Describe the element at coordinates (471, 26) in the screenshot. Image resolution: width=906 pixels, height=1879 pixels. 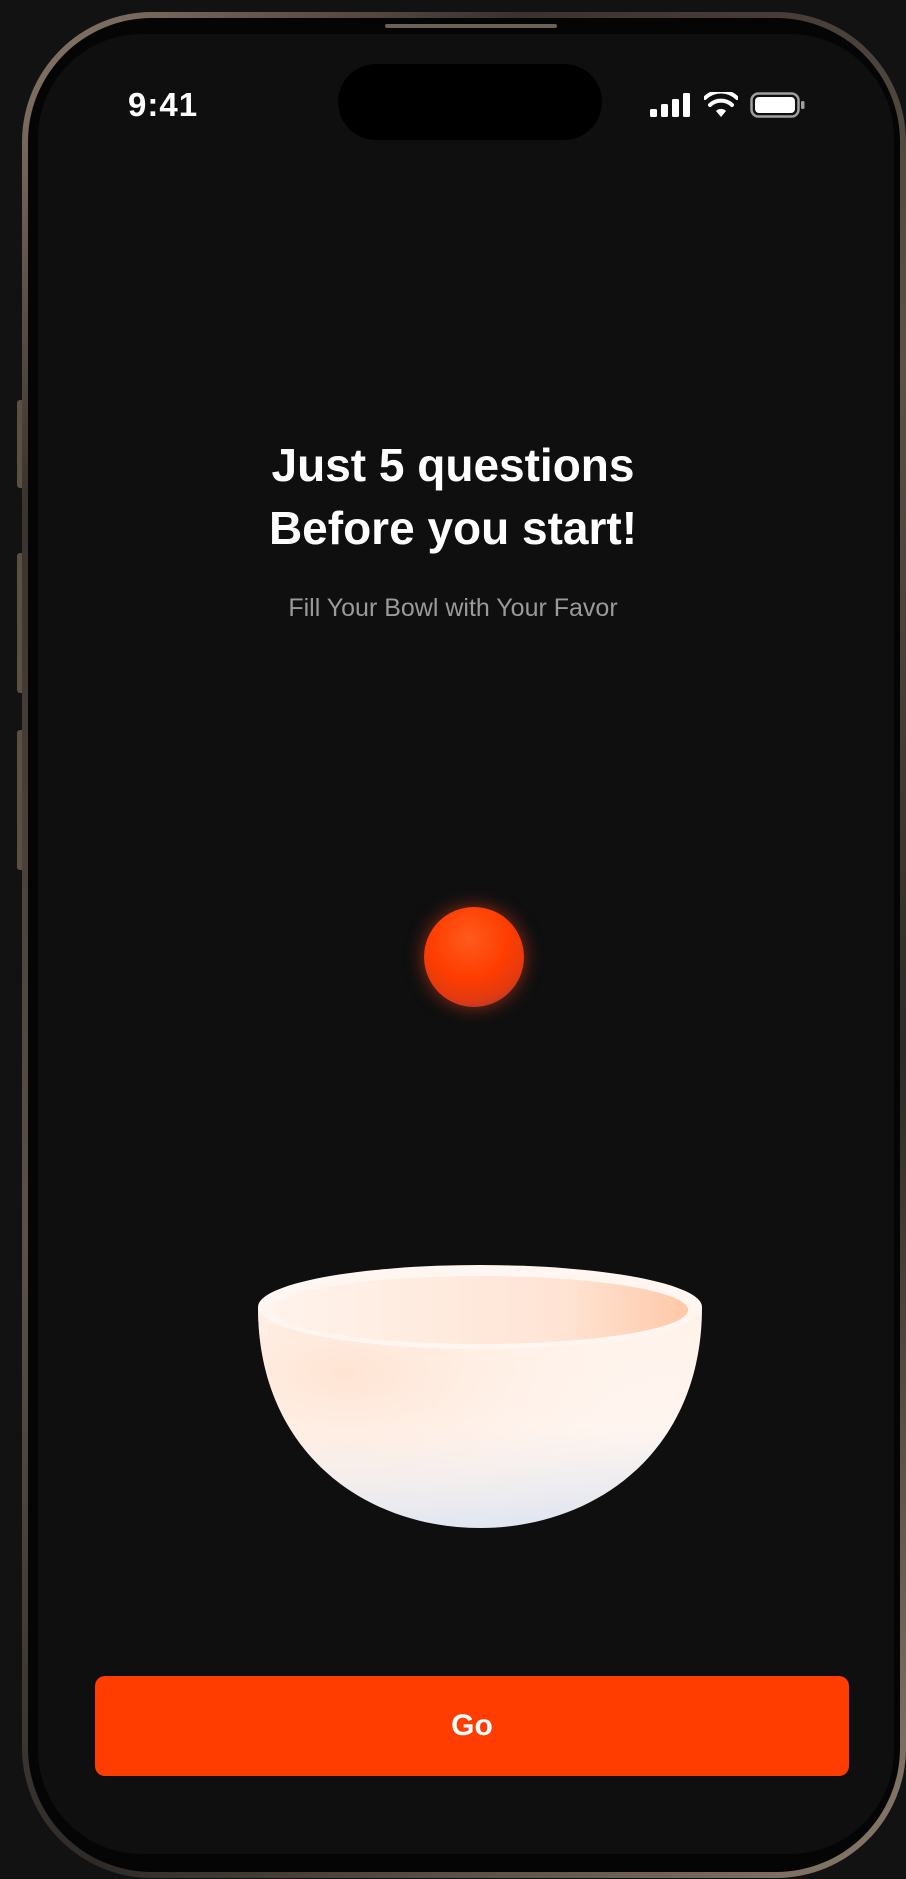
I see `speaker-grill` at that location.